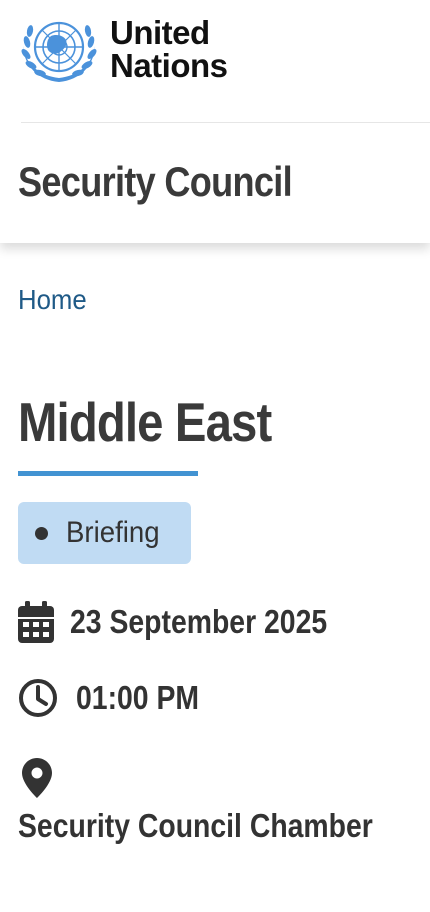 This screenshot has width=430, height=912. Describe the element at coordinates (195, 825) in the screenshot. I see `event-location: Security Council Chamber` at that location.